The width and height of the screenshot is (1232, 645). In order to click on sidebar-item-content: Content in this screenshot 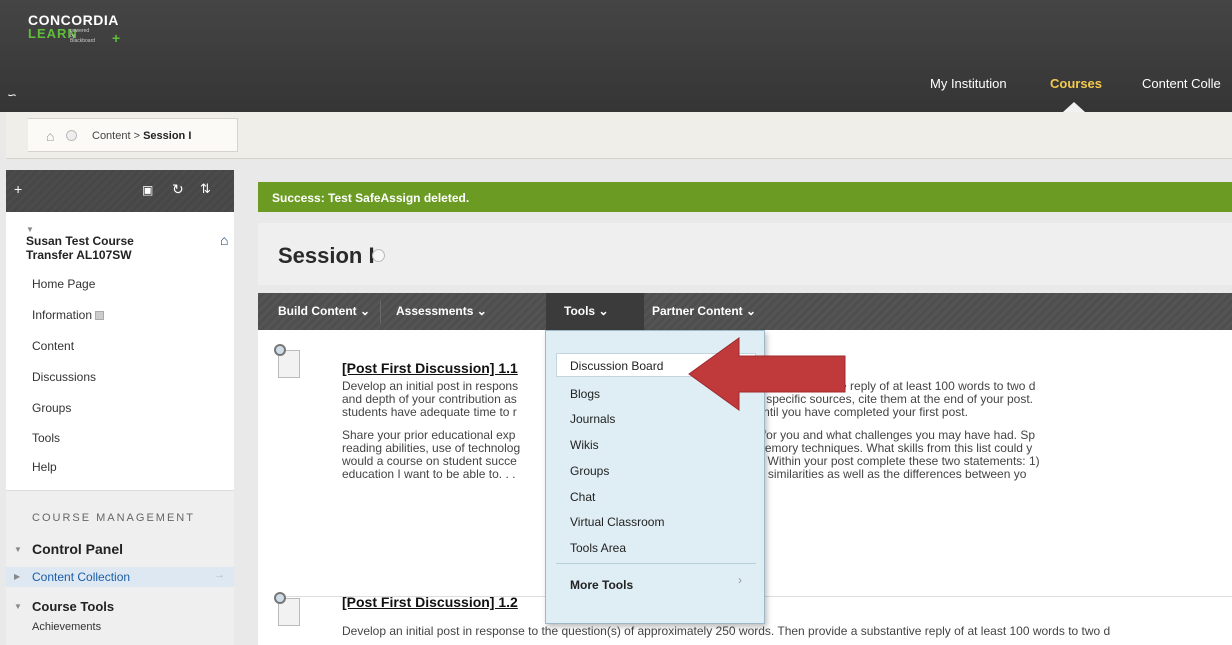, I will do `click(53, 346)`.